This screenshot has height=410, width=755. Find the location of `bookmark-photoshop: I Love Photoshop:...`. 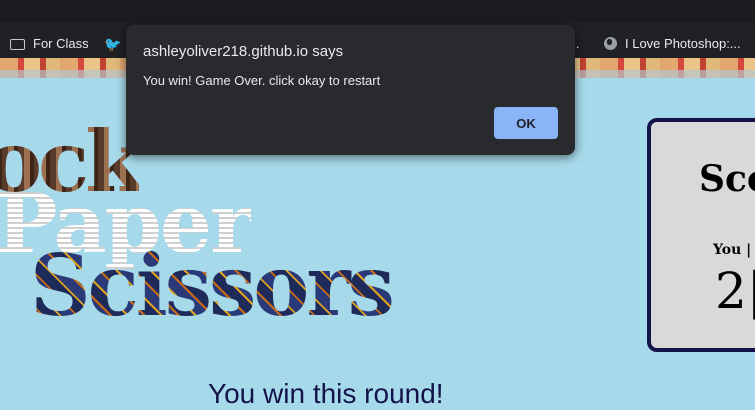

bookmark-photoshop: I Love Photoshop:... is located at coordinates (672, 43).